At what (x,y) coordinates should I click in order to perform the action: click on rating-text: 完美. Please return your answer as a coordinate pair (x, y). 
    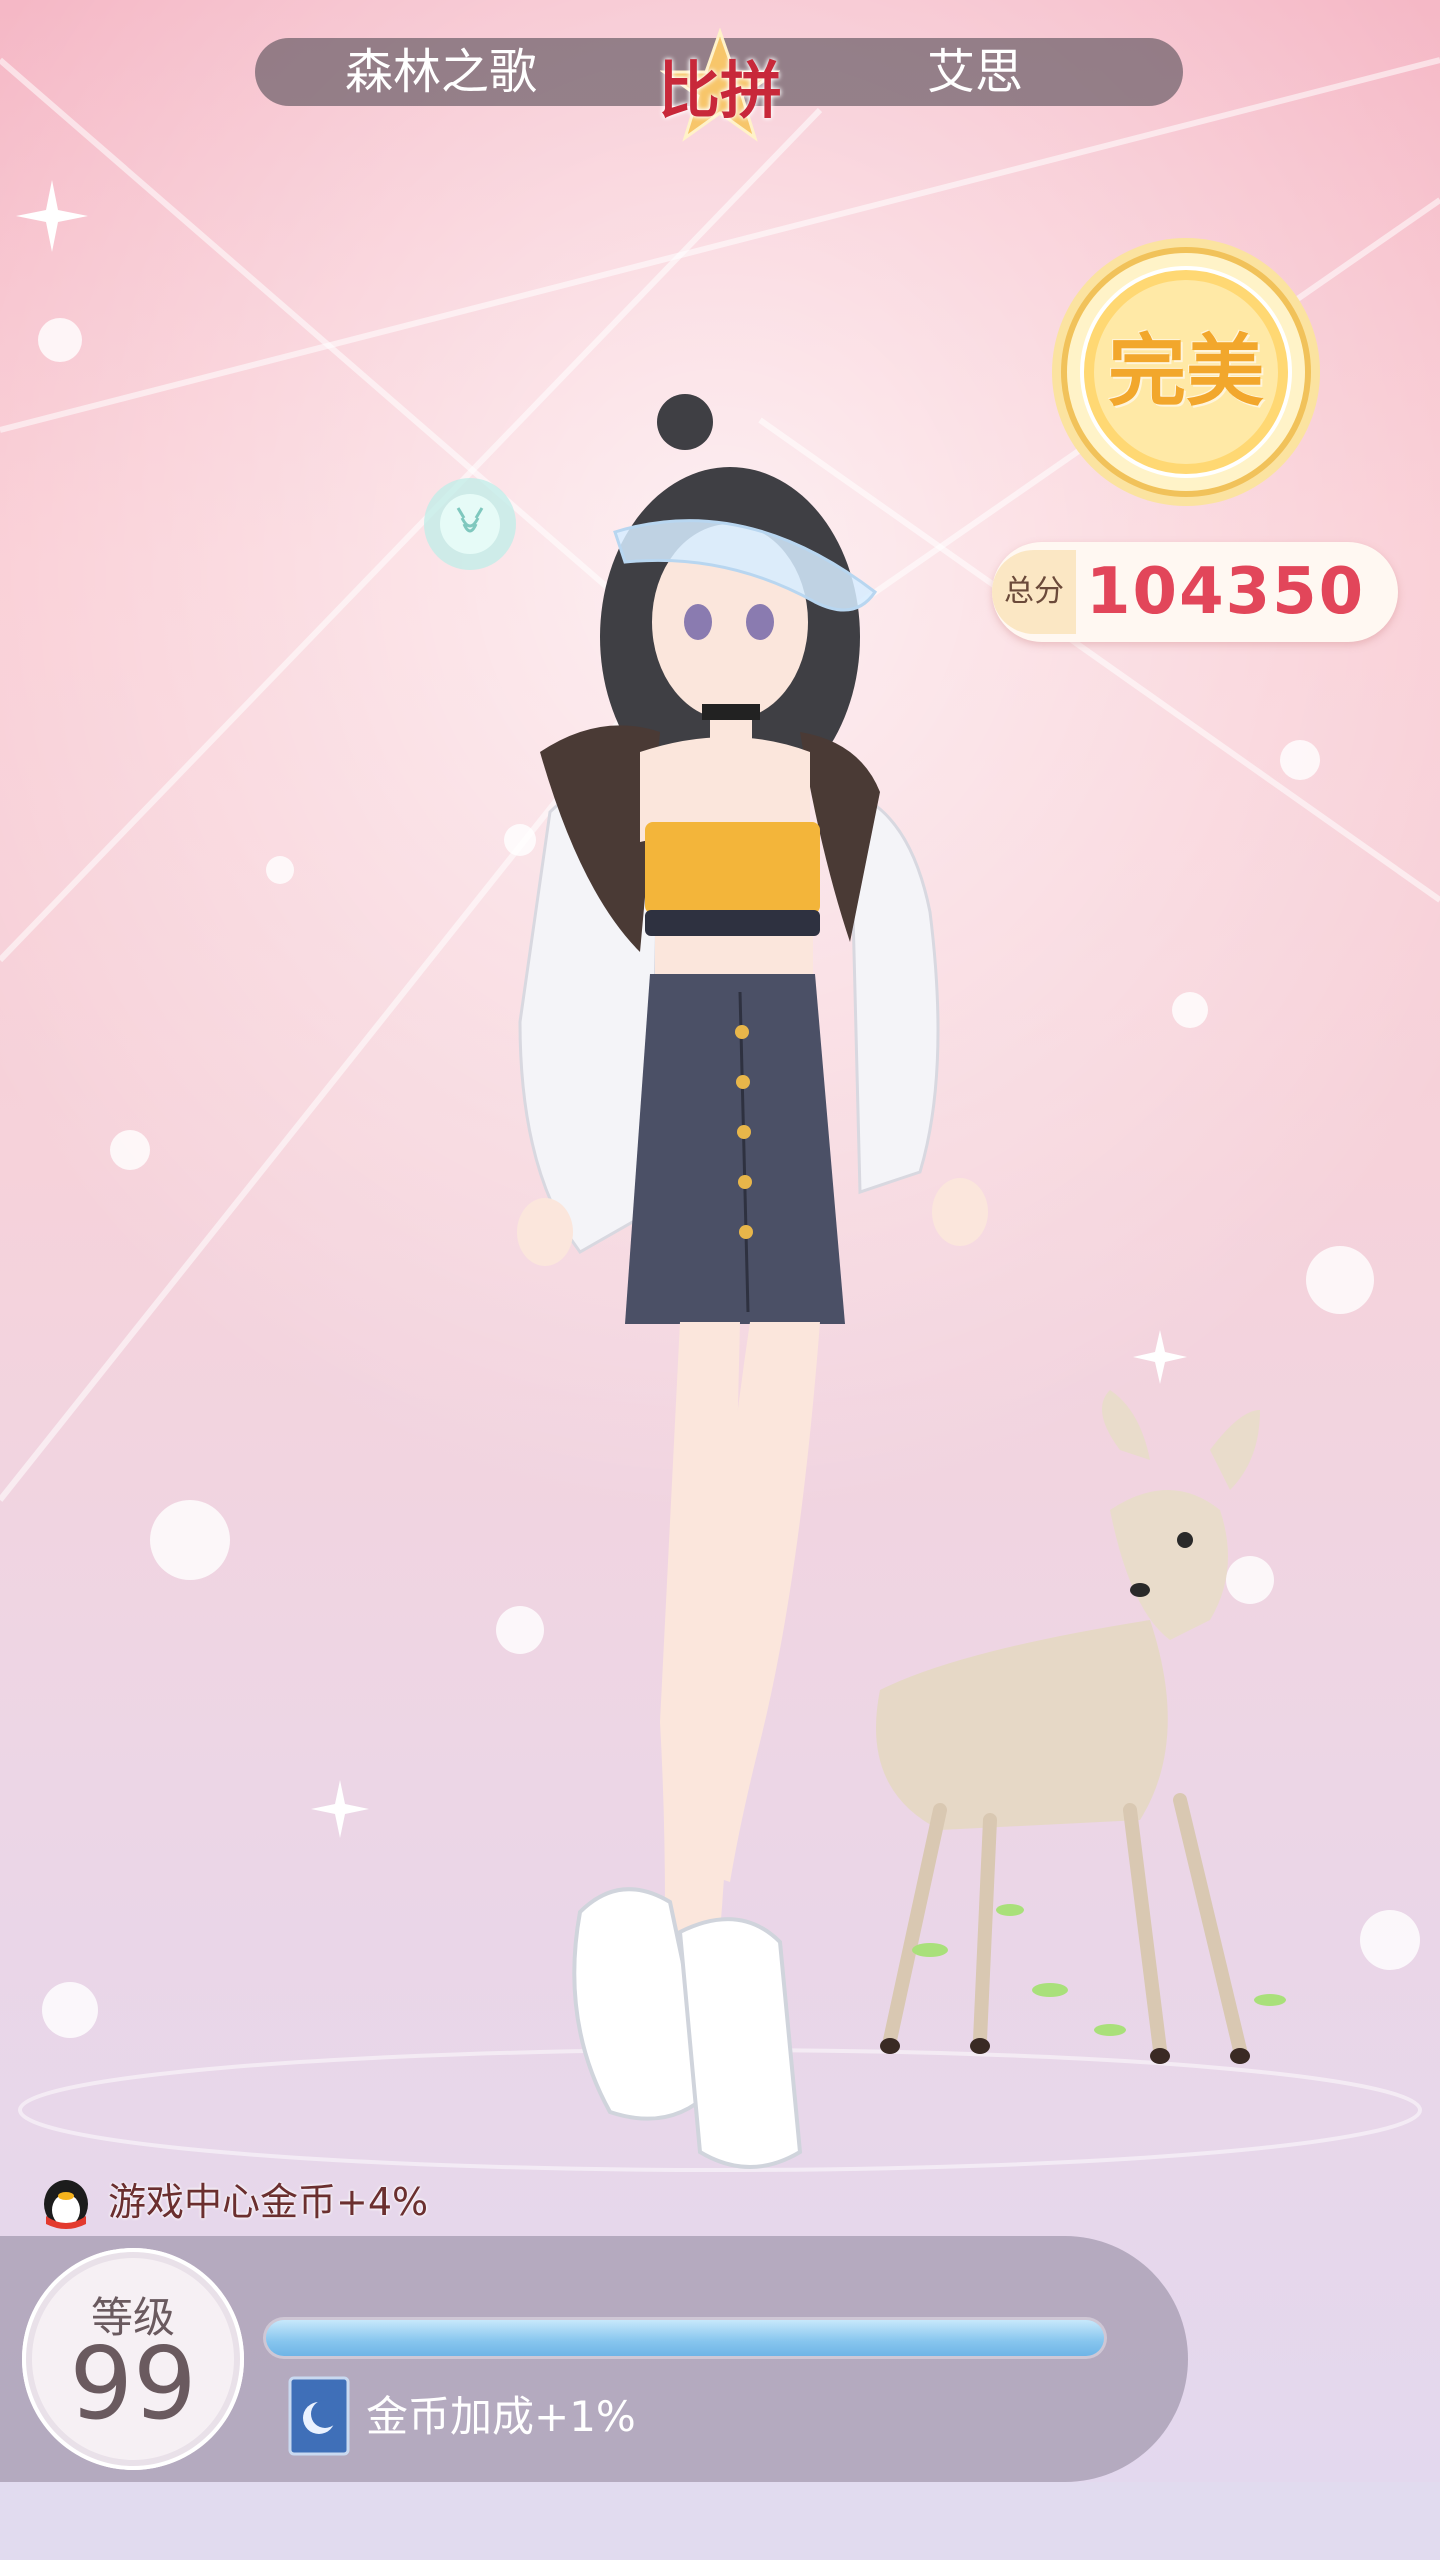
    Looking at the image, I should click on (1185, 372).